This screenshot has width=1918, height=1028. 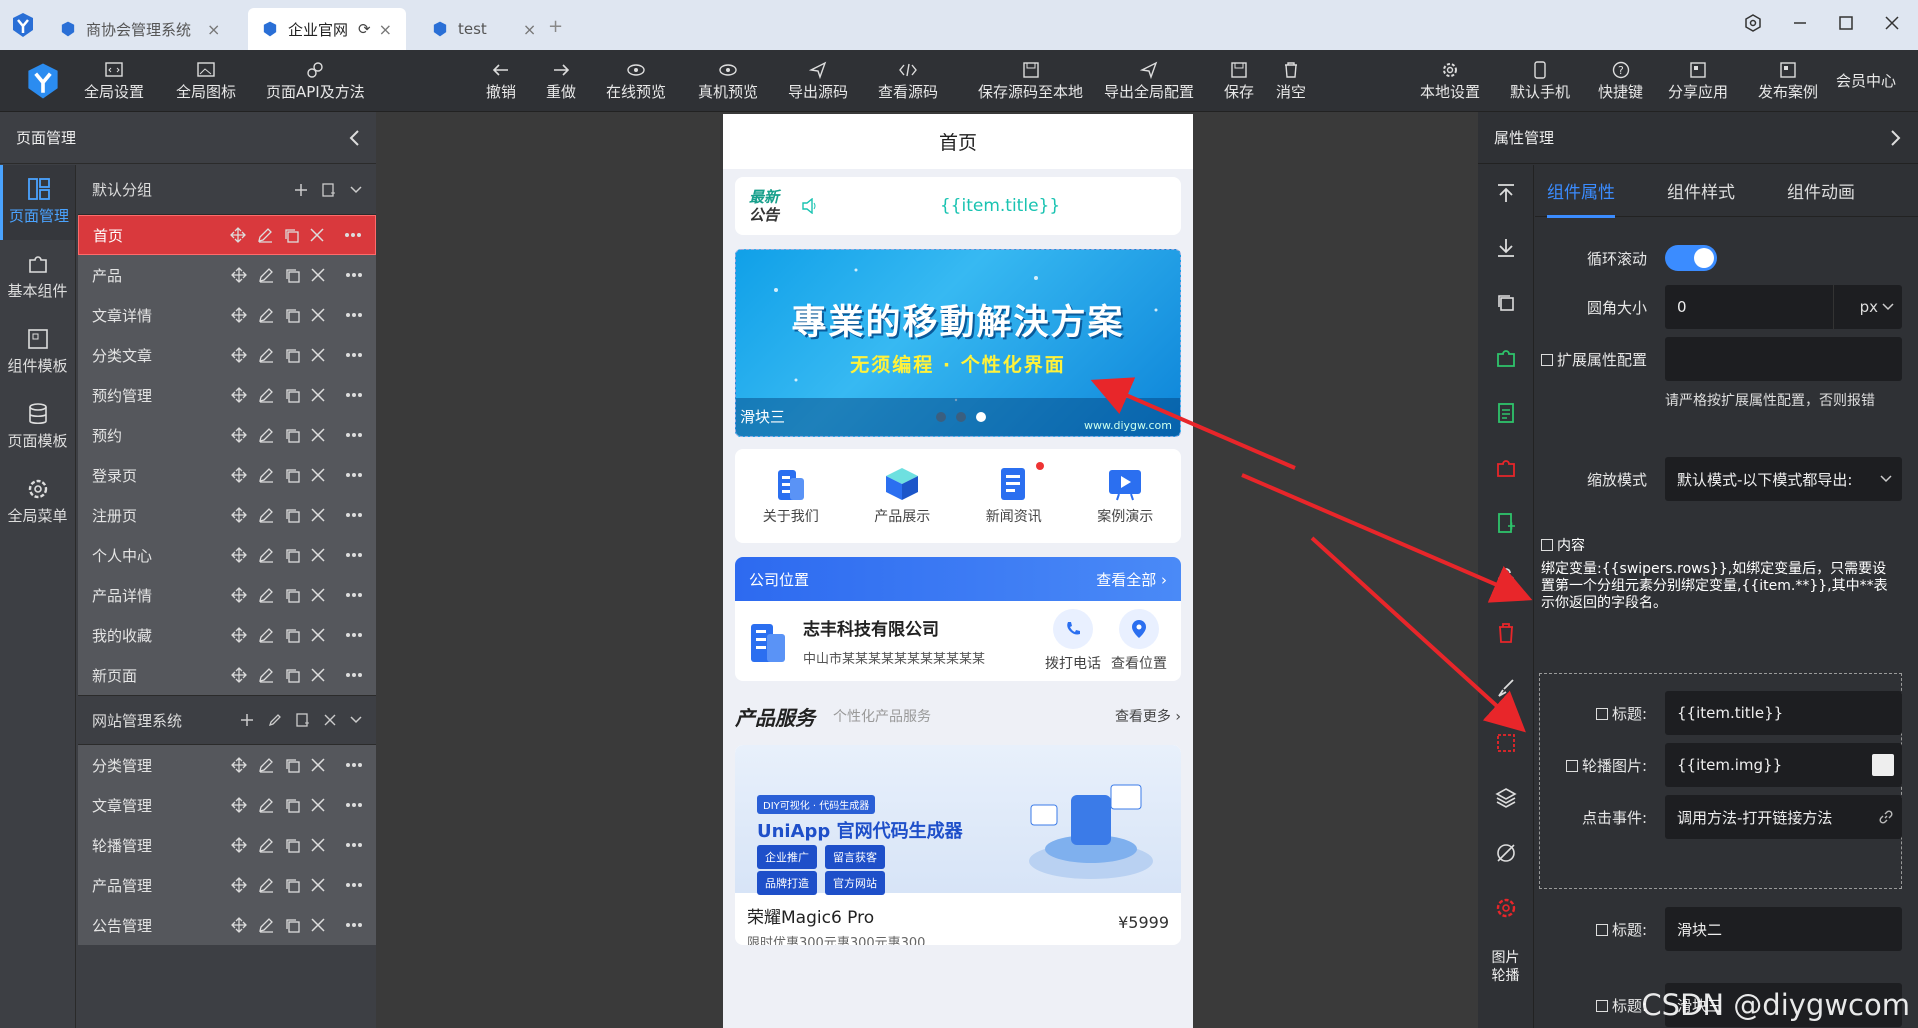 What do you see at coordinates (1620, 80) in the screenshot?
I see `shortcuts-button: ? 快捷键` at bounding box center [1620, 80].